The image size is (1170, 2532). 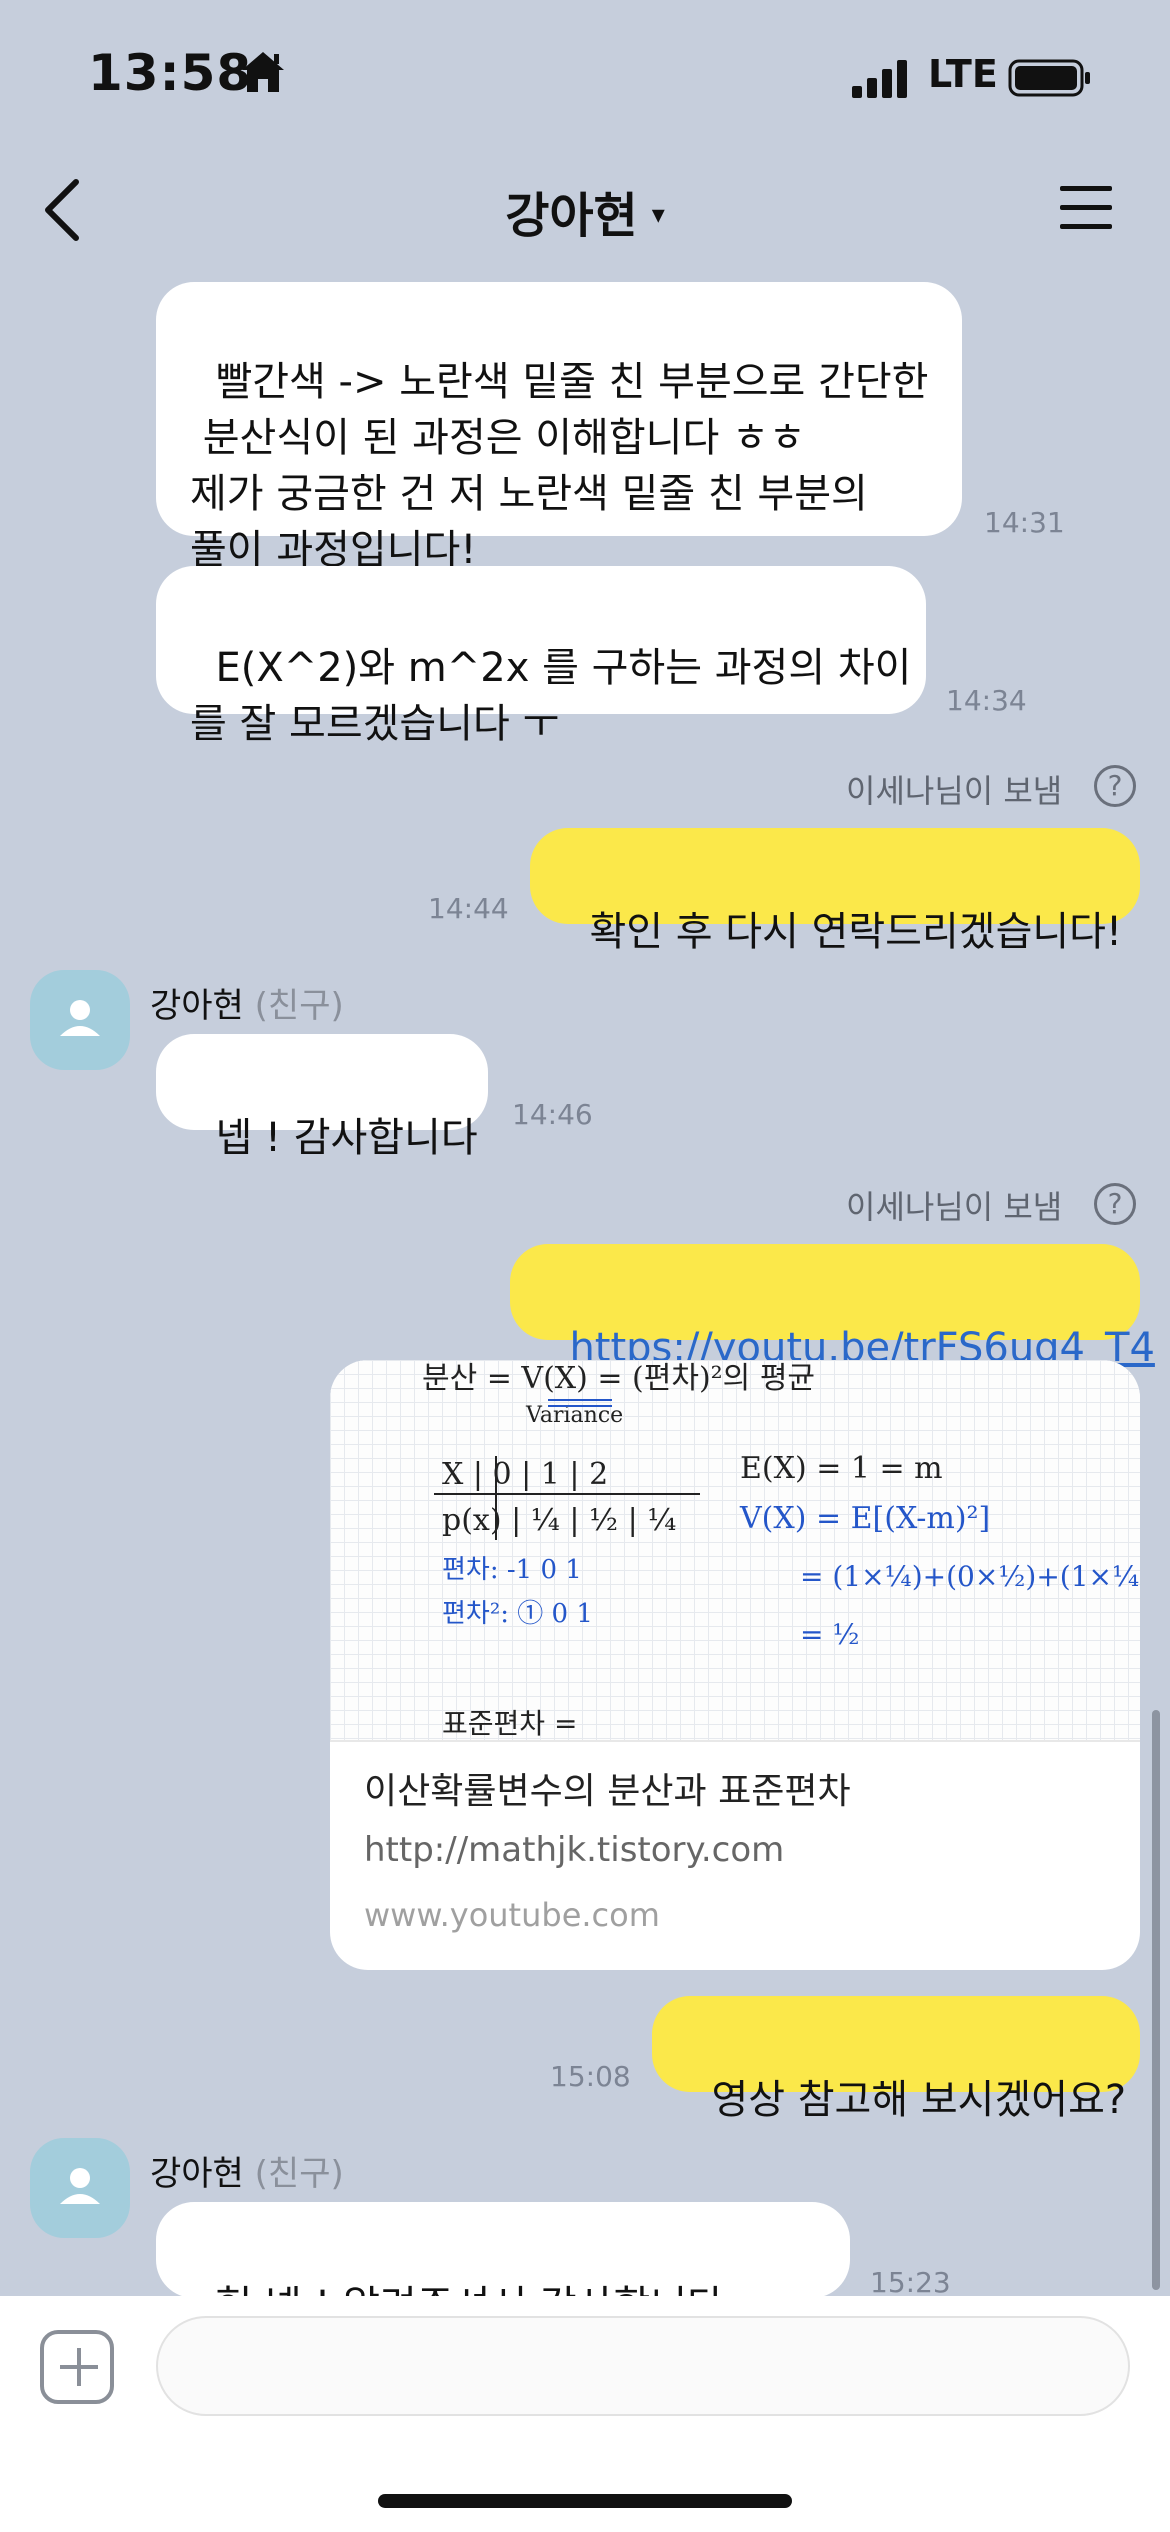 I want to click on scrollbar-thumb, so click(x=1156, y=2000).